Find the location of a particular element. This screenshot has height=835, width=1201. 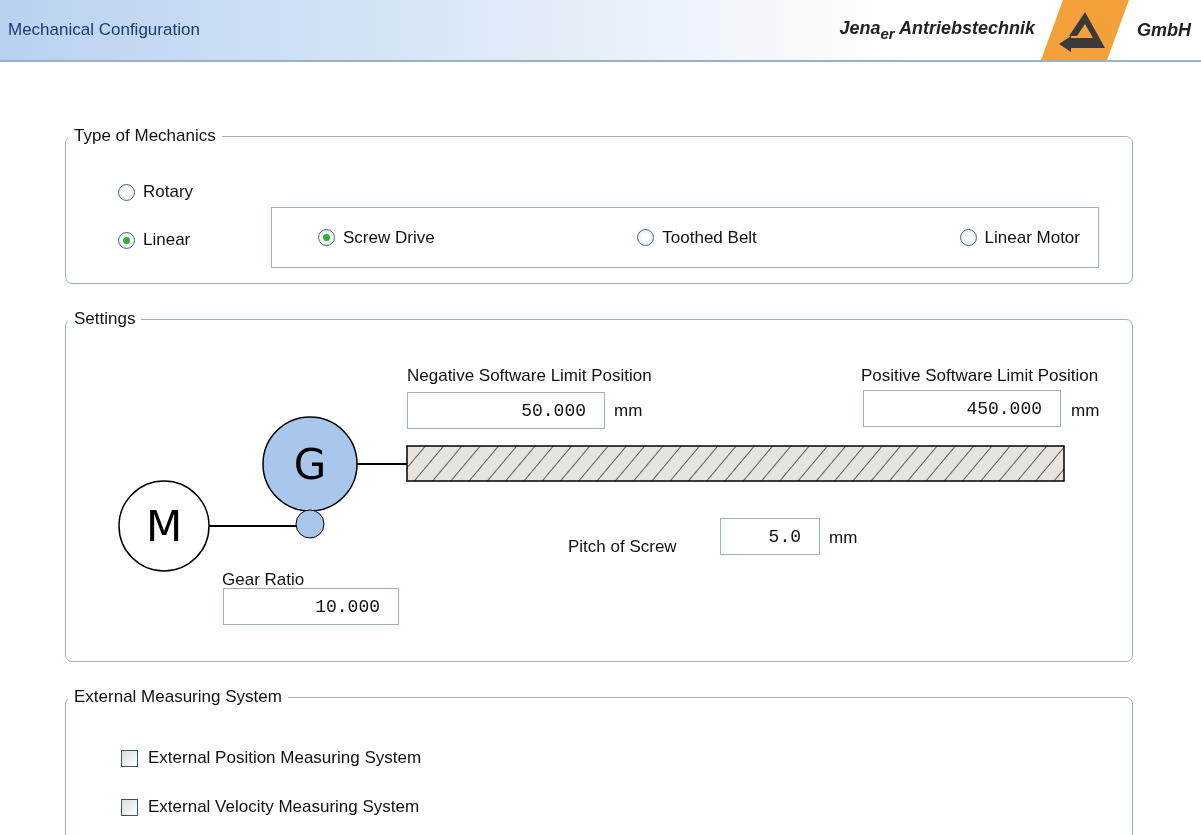

input-field: 10.000 is located at coordinates (311, 606).